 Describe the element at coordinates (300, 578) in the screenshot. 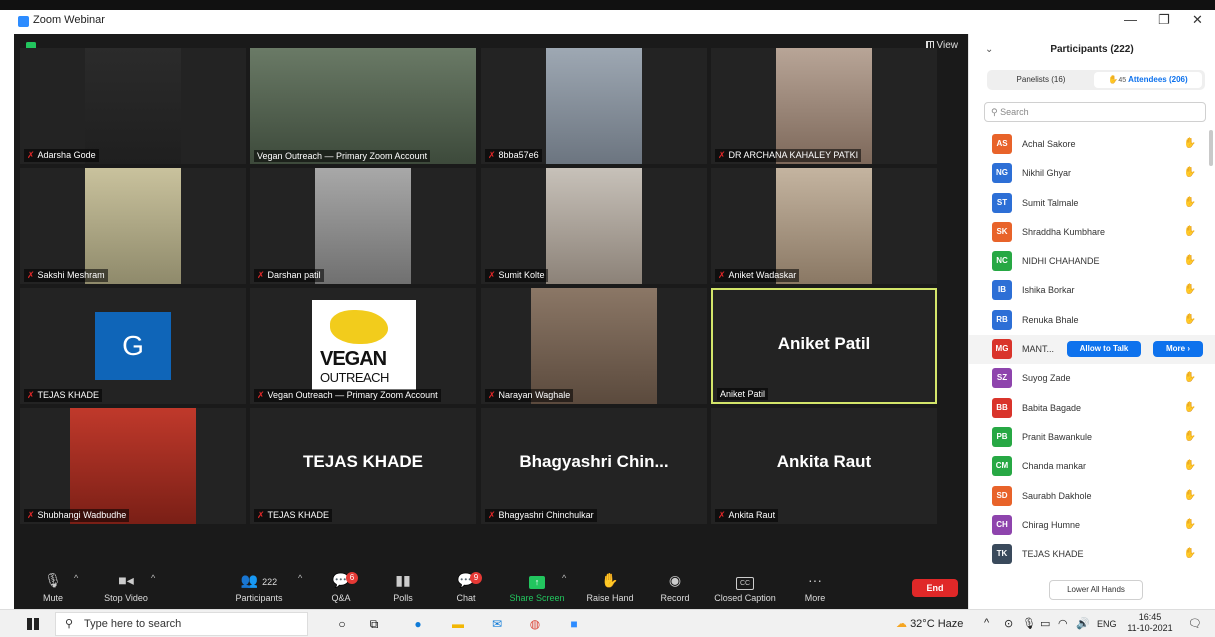

I see `participants-options-chevron-icon: ^` at that location.